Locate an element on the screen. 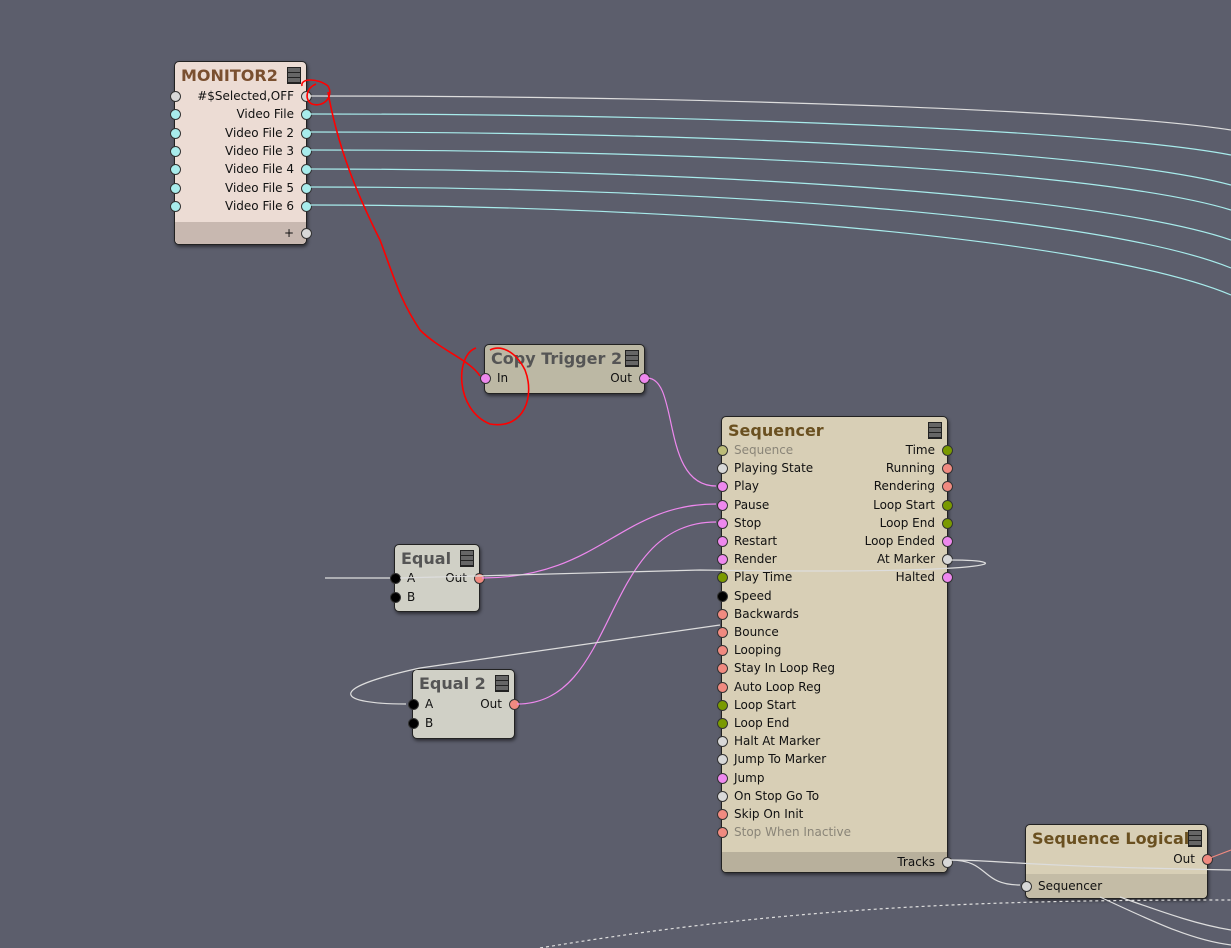 The image size is (1231, 948). output-label: Out is located at coordinates (1184, 859).